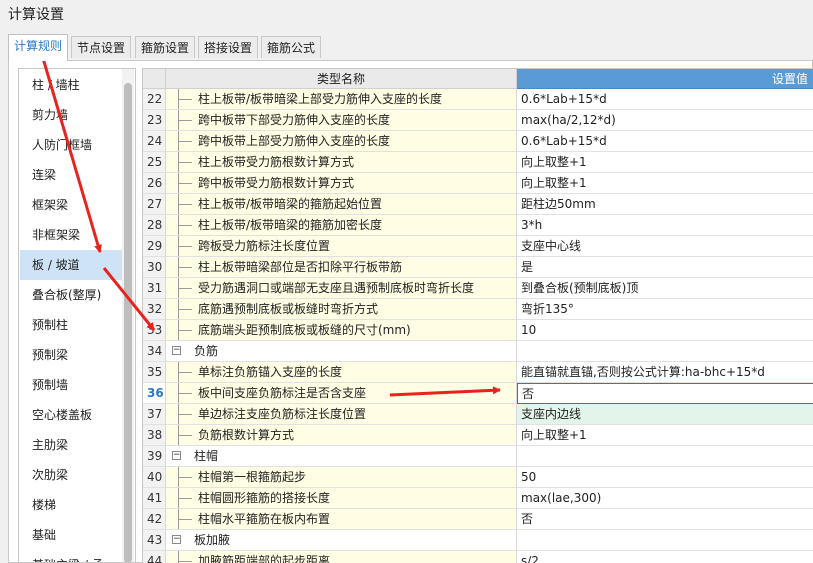  I want to click on sidebar-scrollbar-thumb, so click(128, 322).